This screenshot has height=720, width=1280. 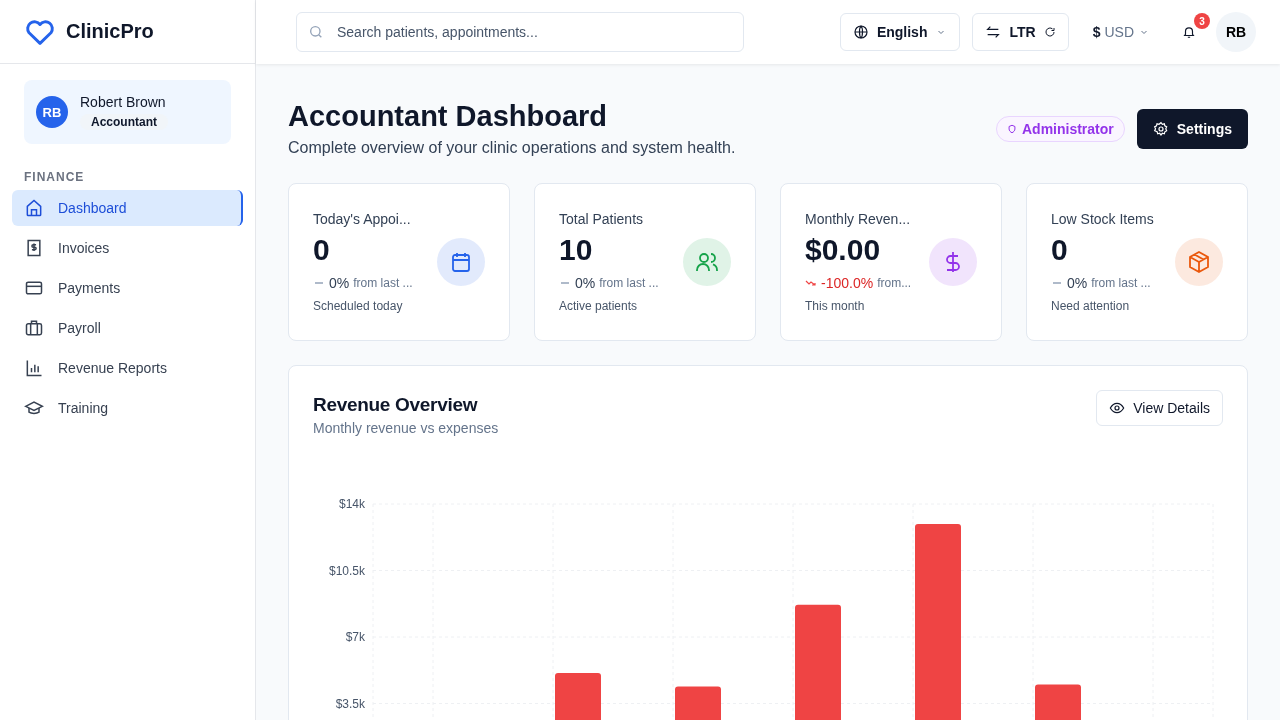 What do you see at coordinates (1192, 128) in the screenshot?
I see `settings-button: Settings` at bounding box center [1192, 128].